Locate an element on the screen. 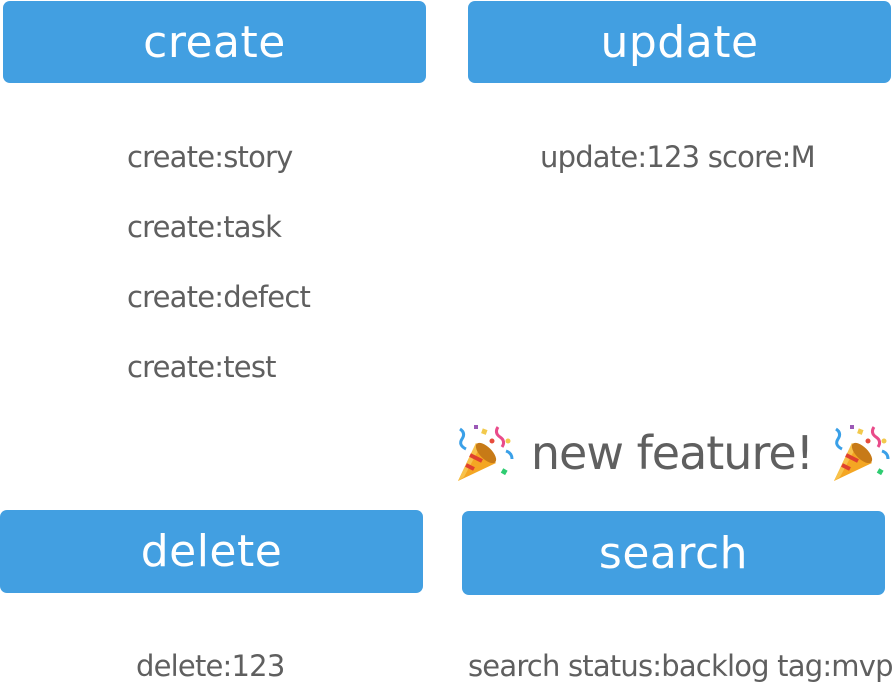 Image resolution: width=894 pixels, height=687 pixels. create-example-test: create:test is located at coordinates (202, 367).